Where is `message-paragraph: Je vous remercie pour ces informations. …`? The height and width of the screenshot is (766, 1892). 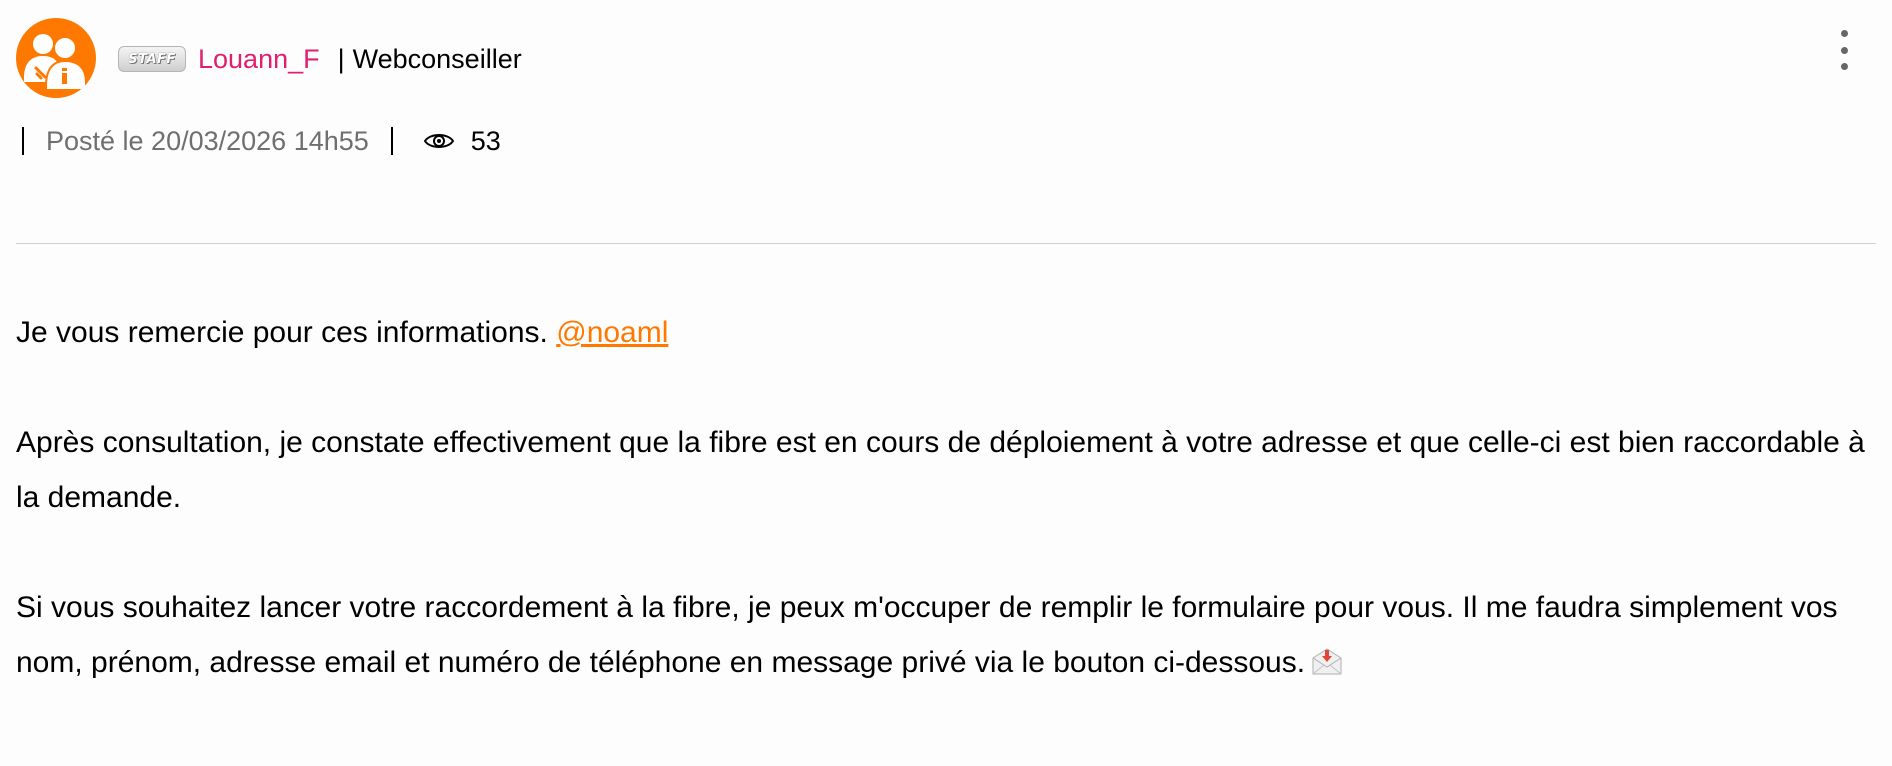 message-paragraph: Je vous remercie pour ces informations. … is located at coordinates (946, 332).